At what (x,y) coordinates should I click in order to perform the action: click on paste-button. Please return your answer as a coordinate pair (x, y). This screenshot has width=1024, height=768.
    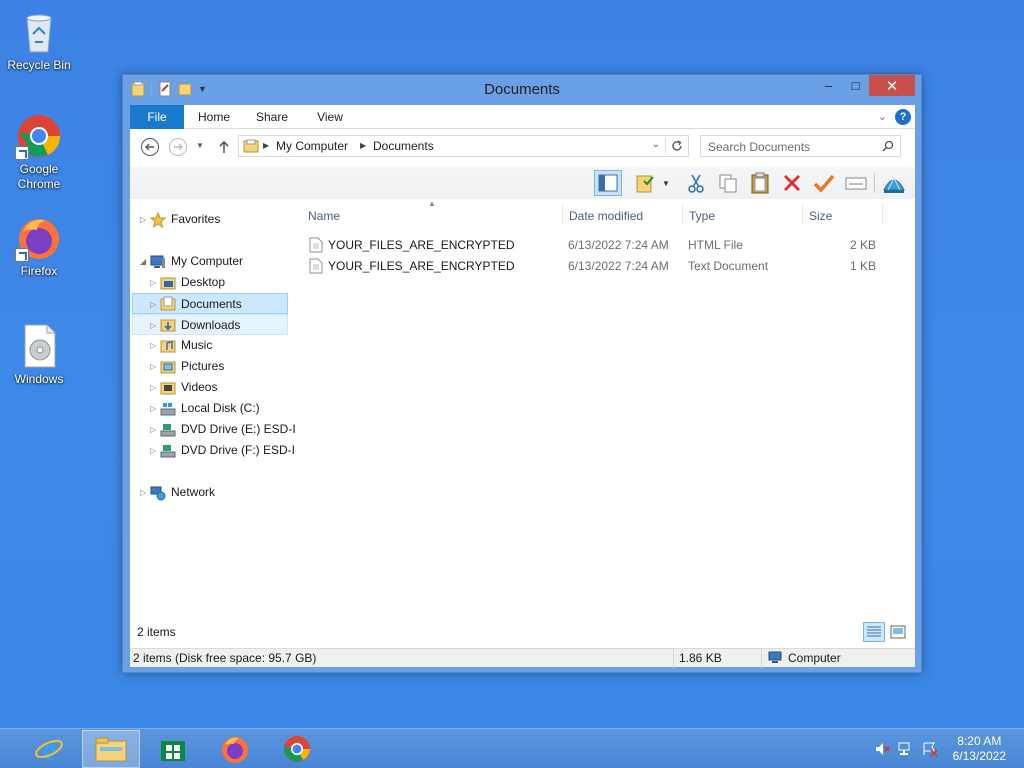
    Looking at the image, I should click on (760, 183).